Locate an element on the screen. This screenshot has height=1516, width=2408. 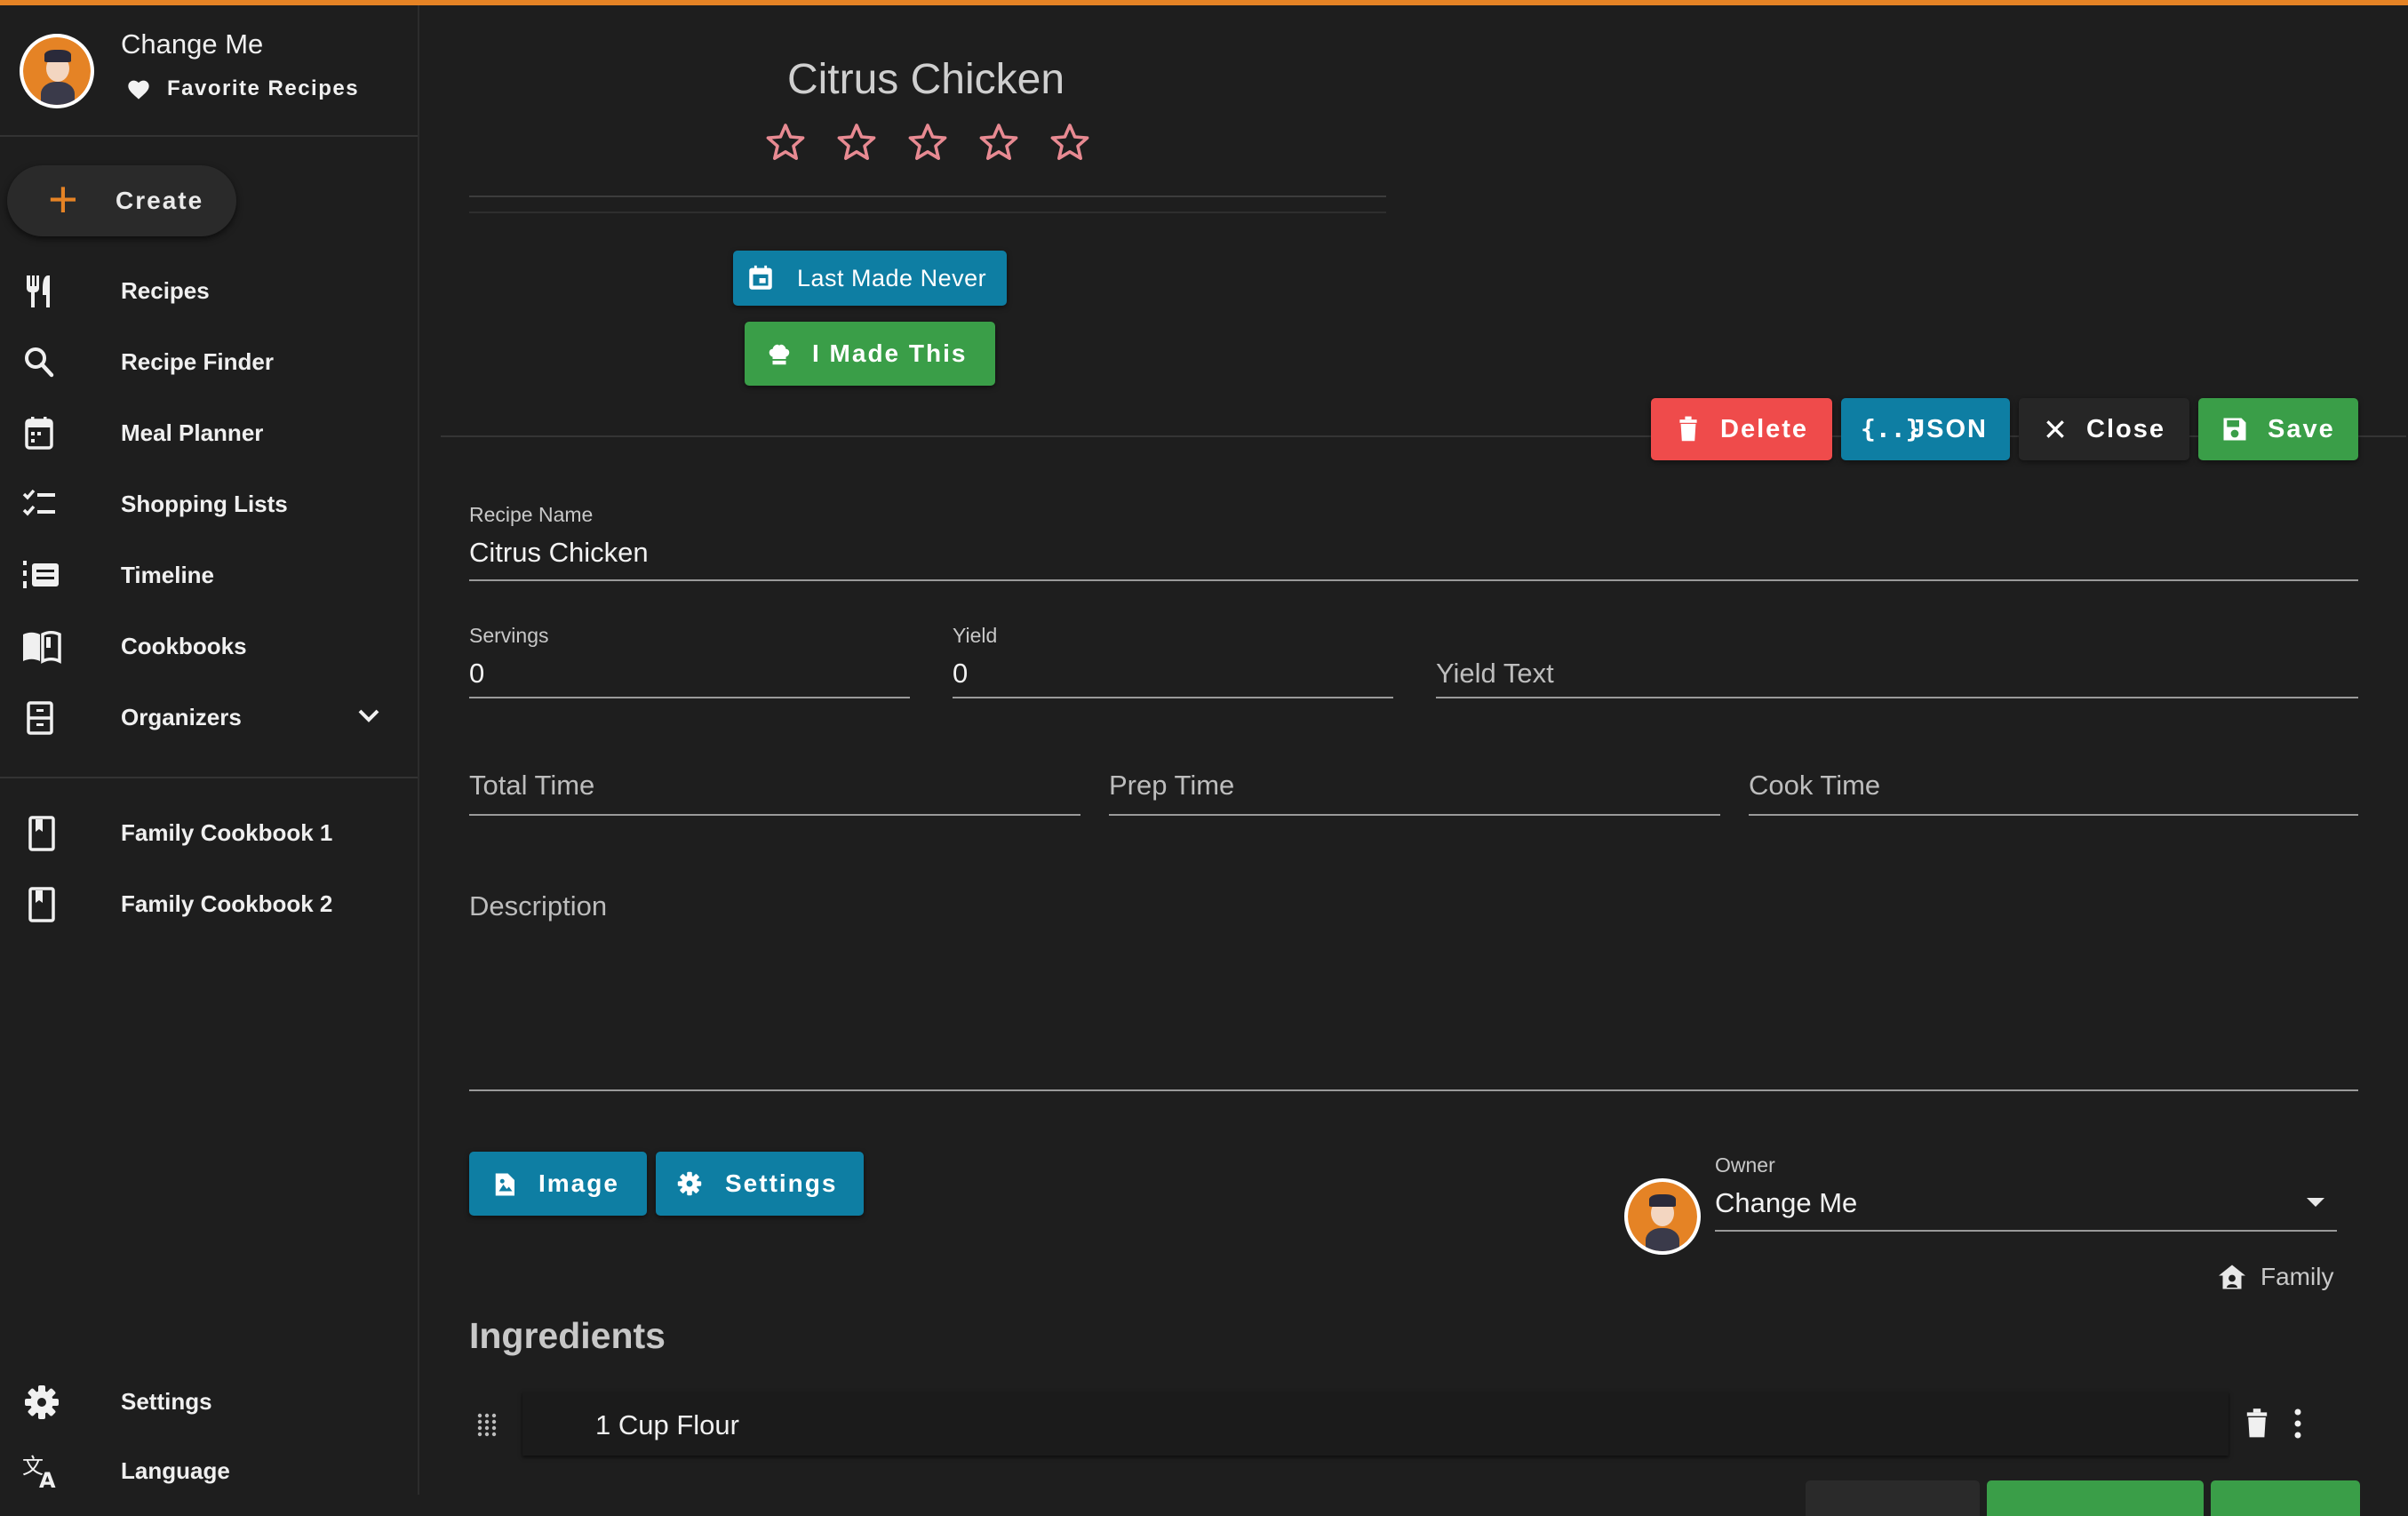
last-made-button: Last Made Never is located at coordinates (870, 278).